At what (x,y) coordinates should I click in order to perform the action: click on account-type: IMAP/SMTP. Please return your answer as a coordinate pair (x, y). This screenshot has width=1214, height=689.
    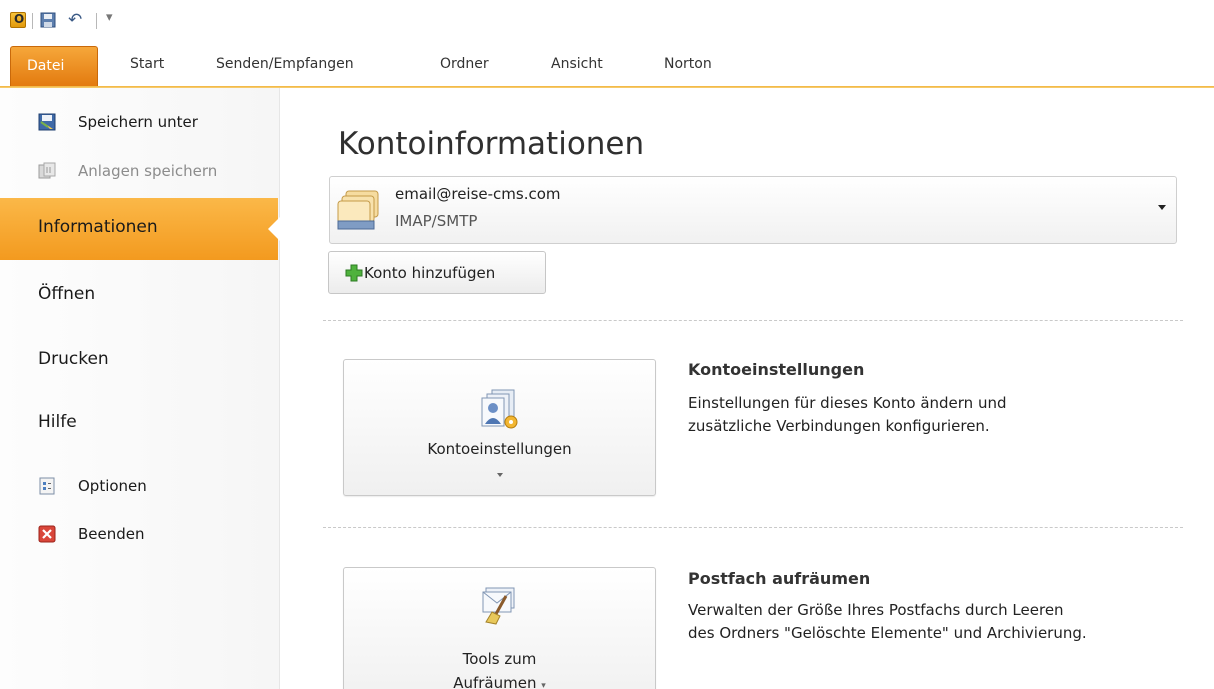
    Looking at the image, I should click on (436, 221).